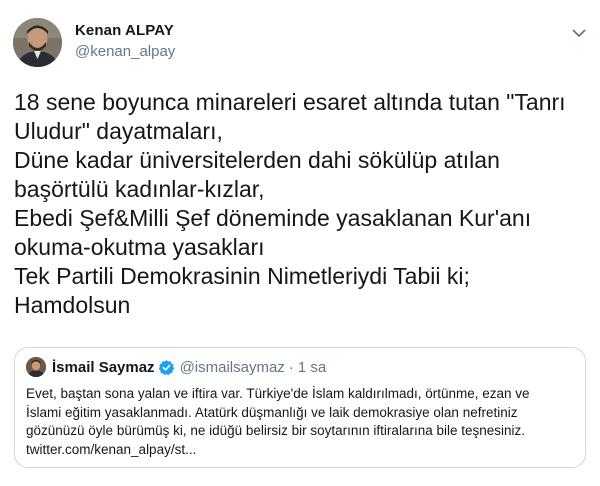  I want to click on author-avatar, so click(37, 42).